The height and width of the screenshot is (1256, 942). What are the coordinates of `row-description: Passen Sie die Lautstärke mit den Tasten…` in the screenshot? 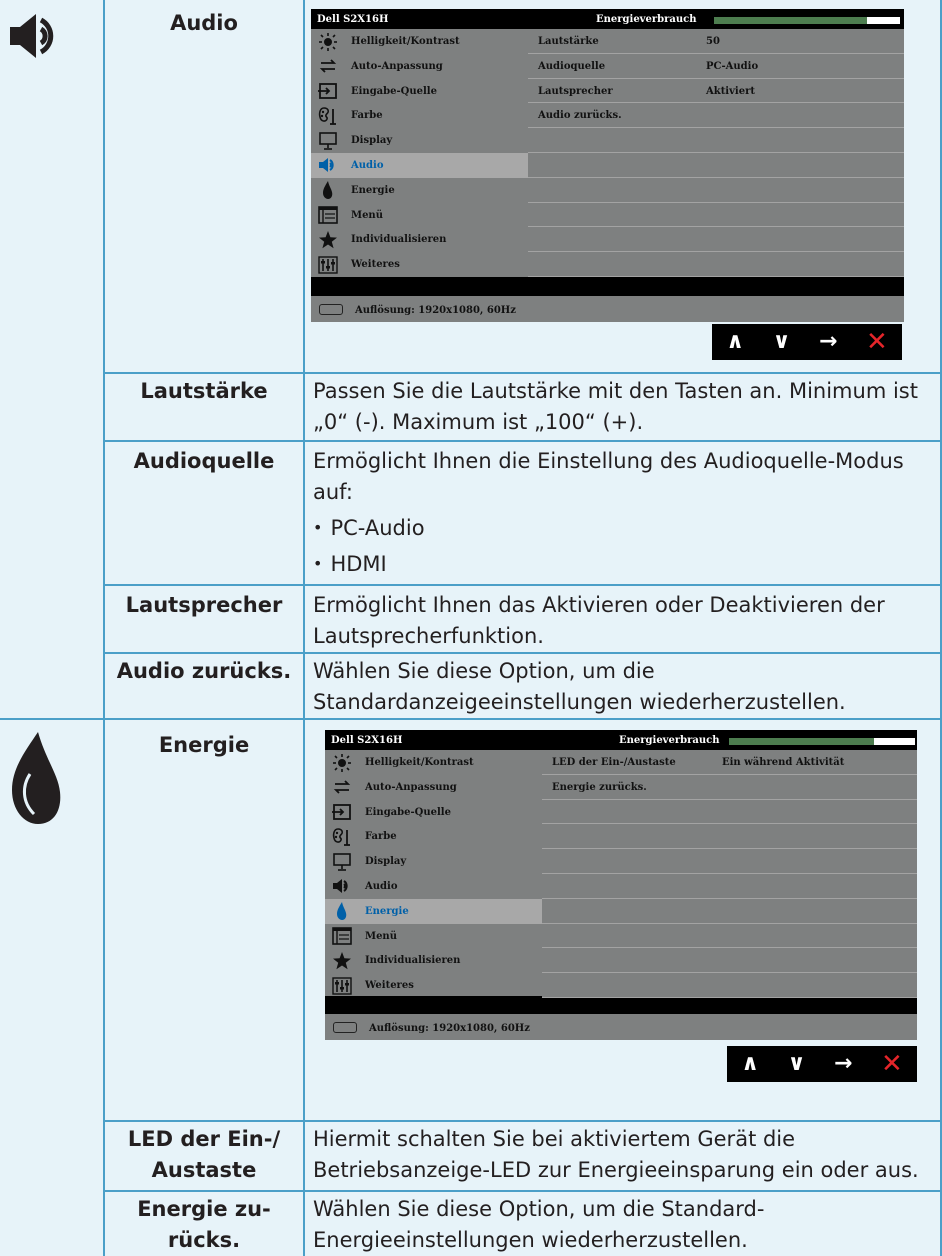 It's located at (615, 406).